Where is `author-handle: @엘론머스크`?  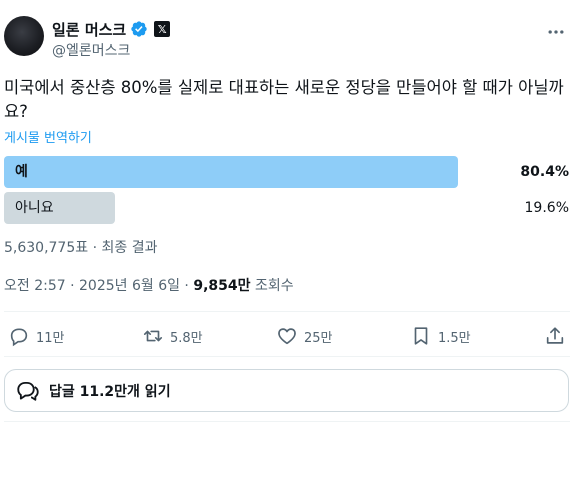
author-handle: @엘론머스크 is located at coordinates (91, 50).